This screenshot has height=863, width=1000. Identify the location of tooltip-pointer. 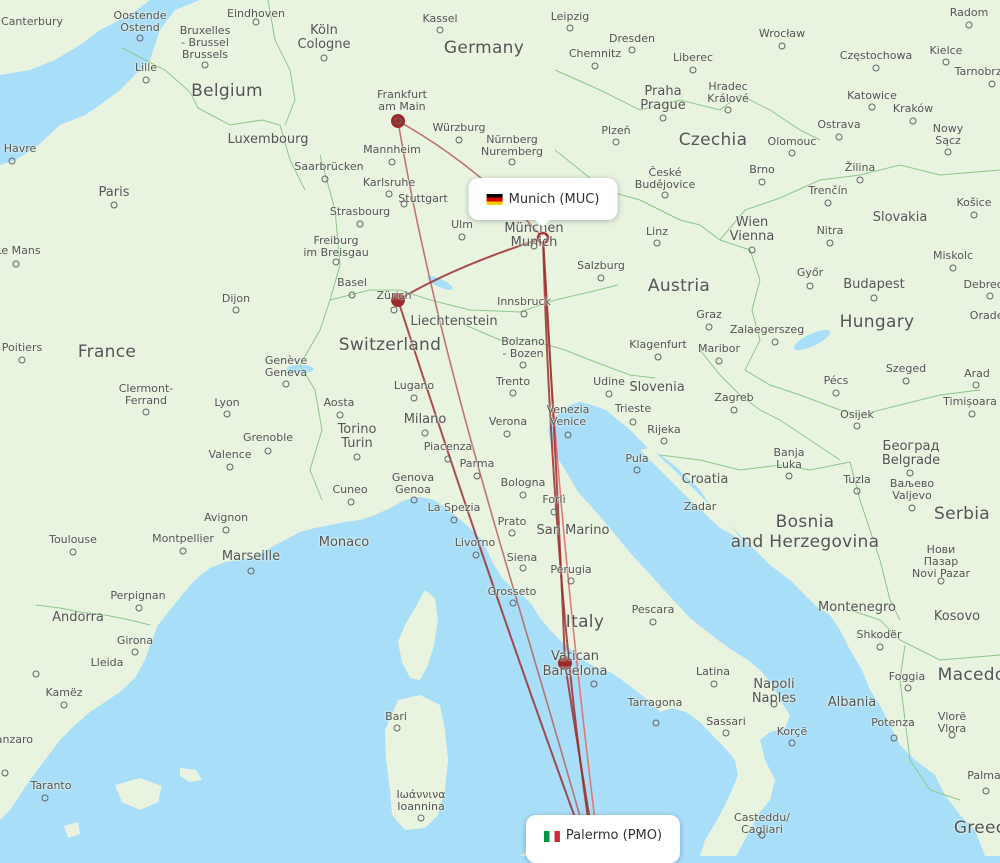
(543, 223).